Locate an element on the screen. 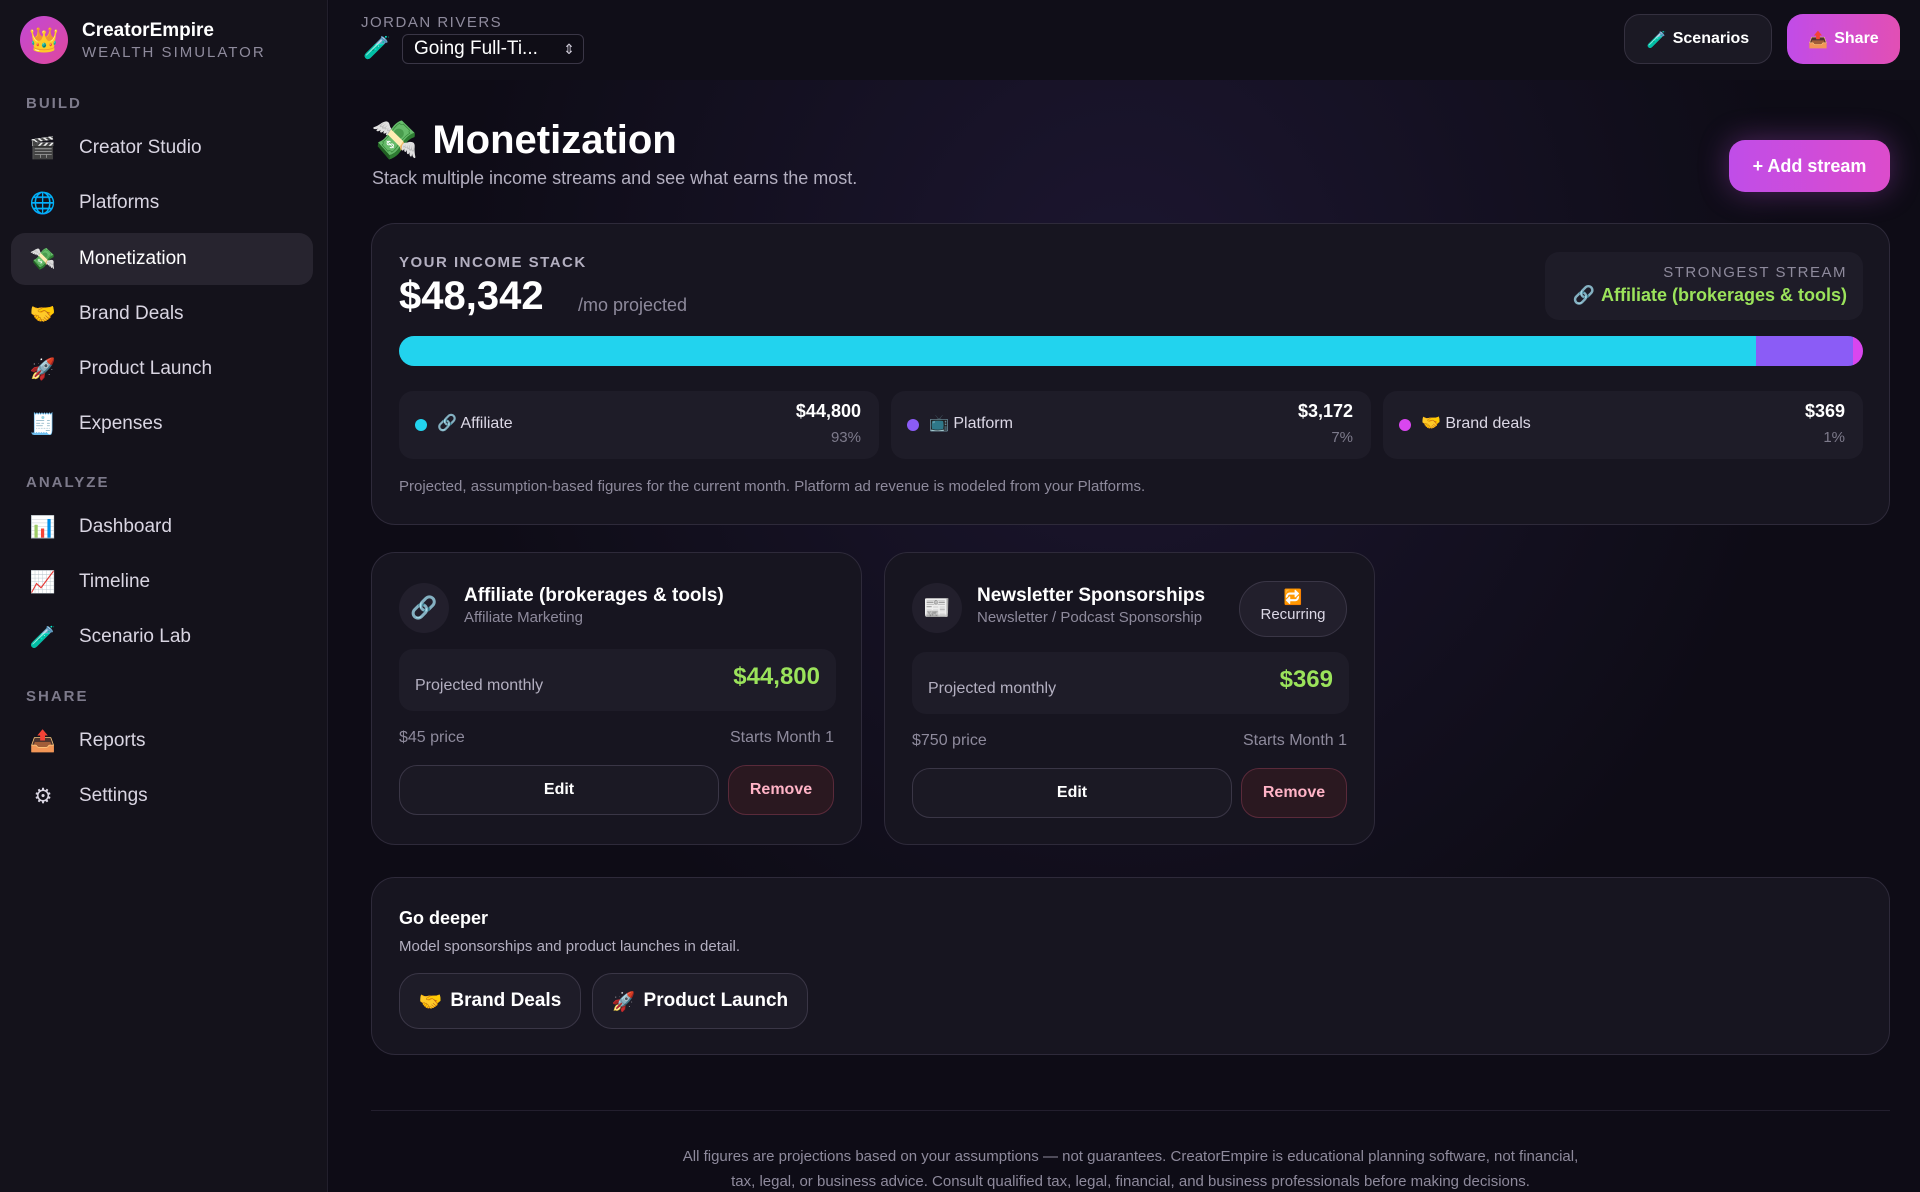 This screenshot has width=1920, height=1192. tv-icon: 📺 is located at coordinates (939, 422).